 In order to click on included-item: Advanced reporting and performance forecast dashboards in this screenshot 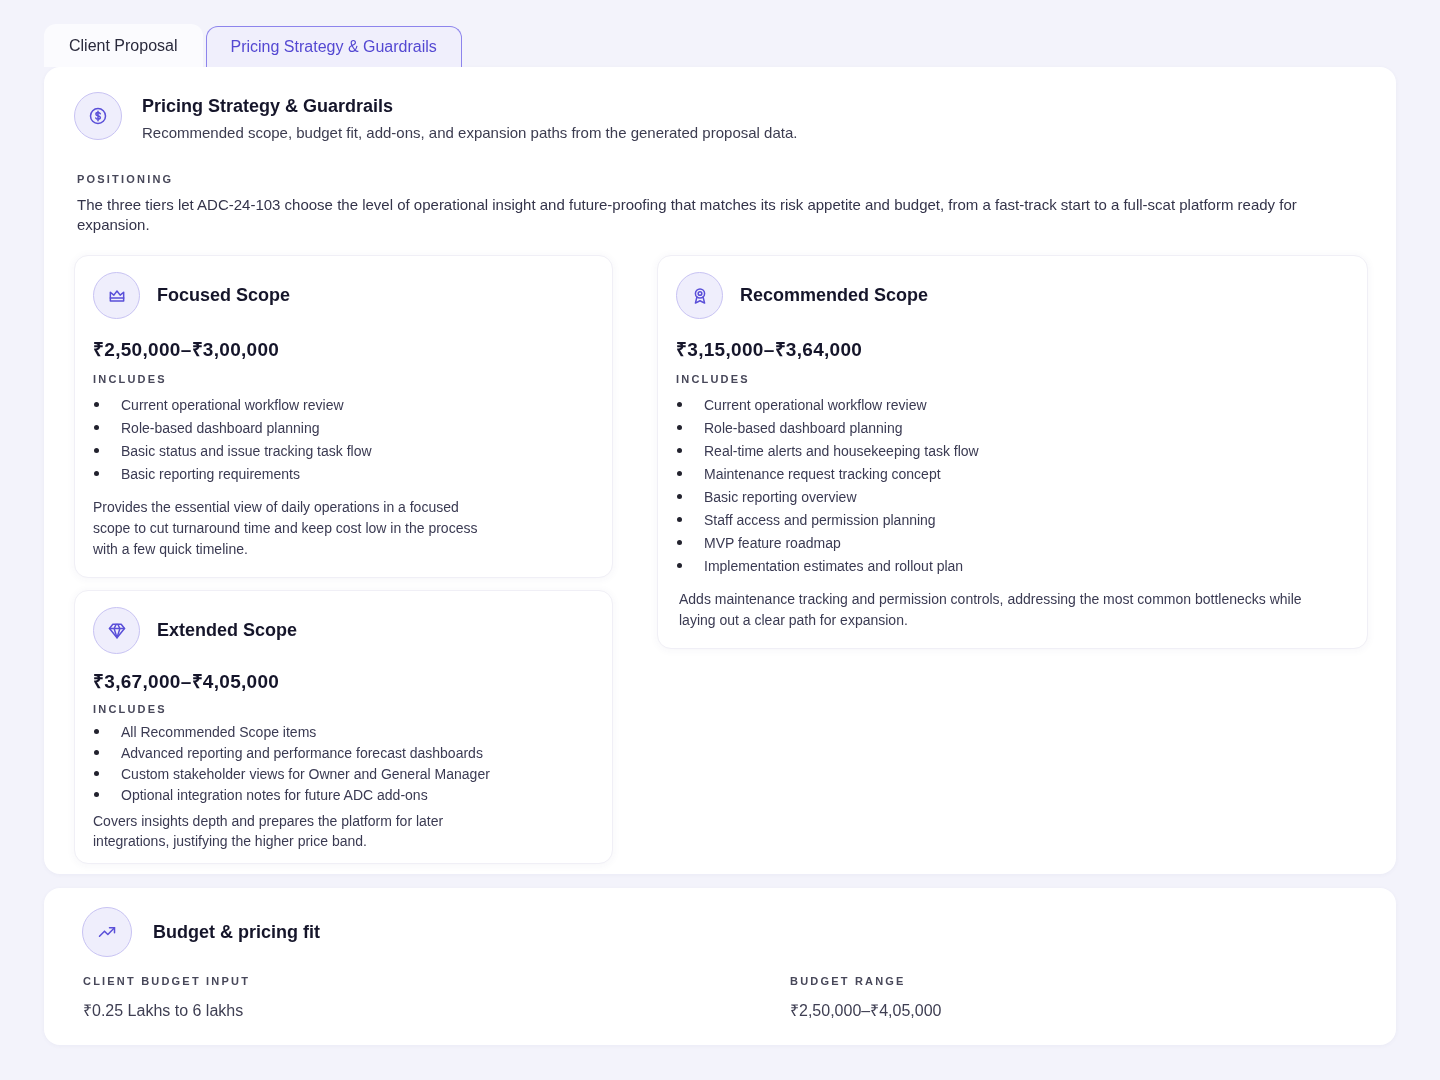, I will do `click(302, 752)`.